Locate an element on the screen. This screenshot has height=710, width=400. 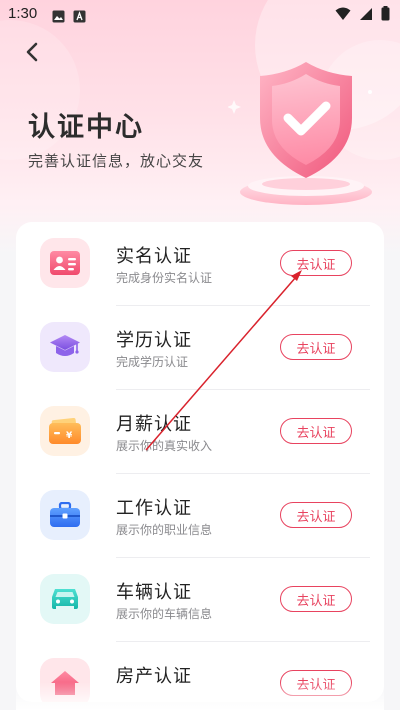
image-icon is located at coordinates (58, 17).